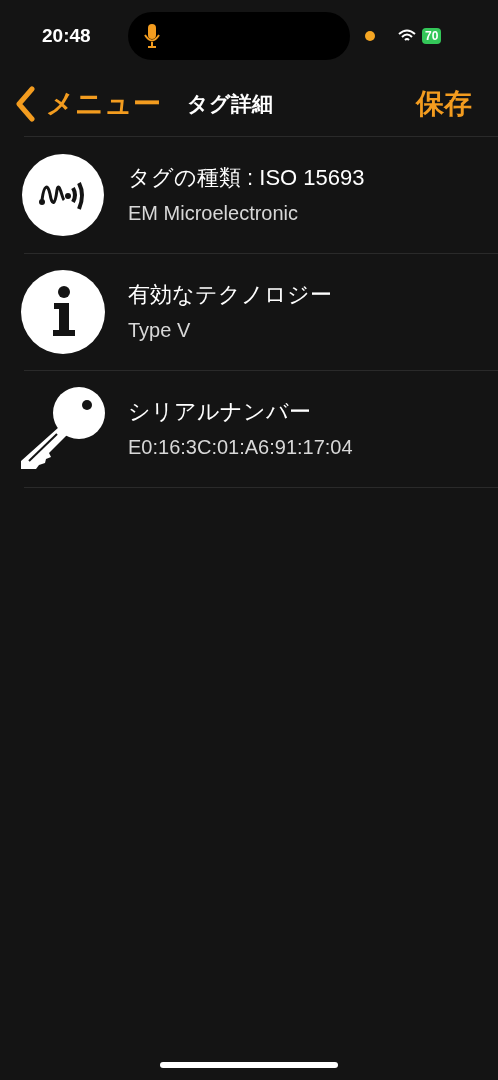  Describe the element at coordinates (63, 195) in the screenshot. I see `sound-wave-icon` at that location.